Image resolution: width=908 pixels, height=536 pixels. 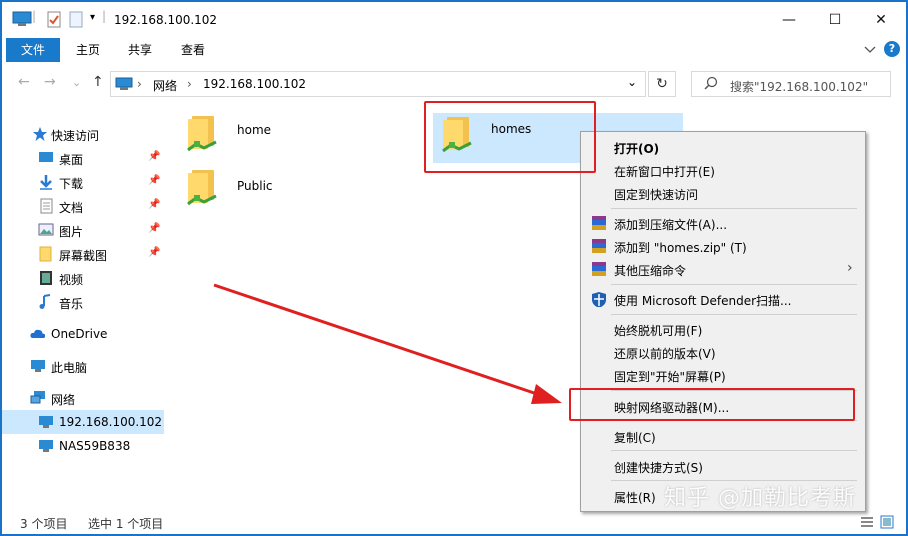 What do you see at coordinates (760, 498) in the screenshot?
I see `watermark: 知乎 @加勒比考斯` at bounding box center [760, 498].